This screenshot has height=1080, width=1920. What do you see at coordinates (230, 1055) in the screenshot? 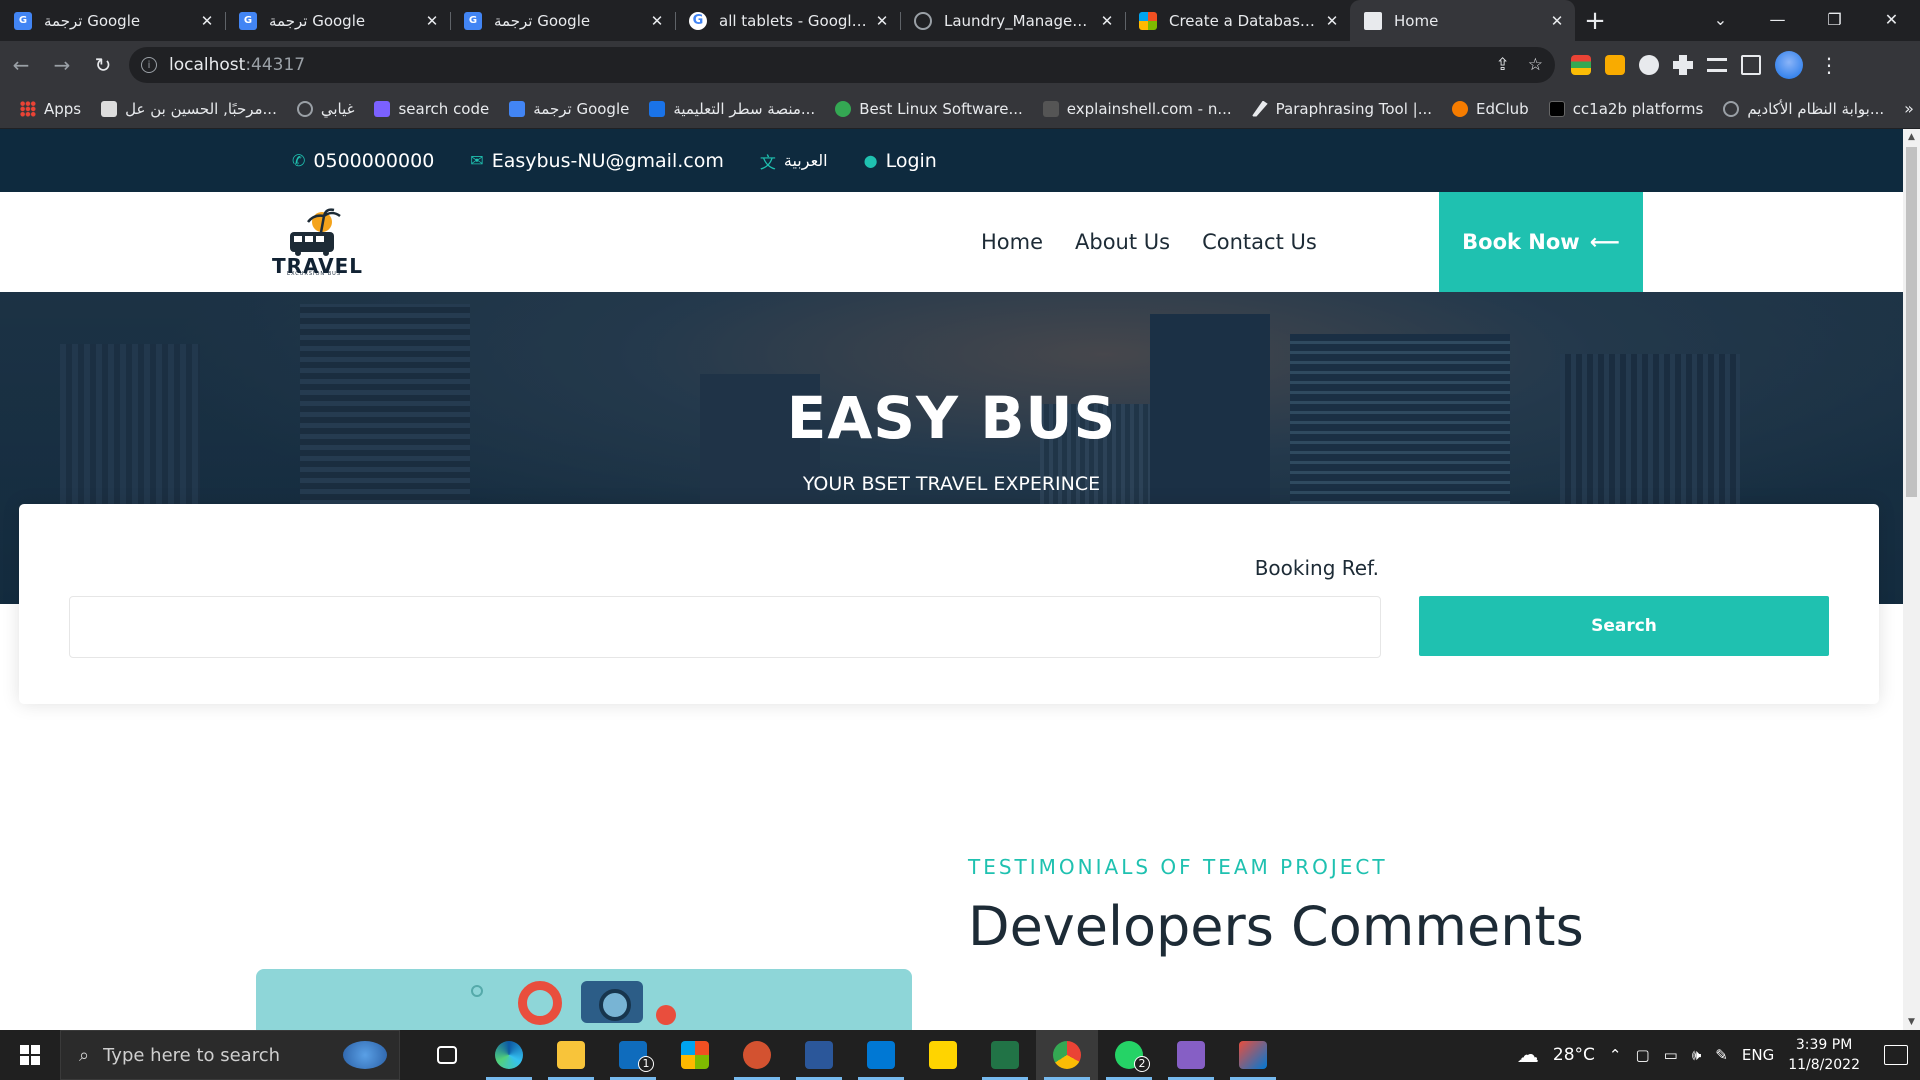
I see `taskbar-search-input: ⌕ Type here to search` at bounding box center [230, 1055].